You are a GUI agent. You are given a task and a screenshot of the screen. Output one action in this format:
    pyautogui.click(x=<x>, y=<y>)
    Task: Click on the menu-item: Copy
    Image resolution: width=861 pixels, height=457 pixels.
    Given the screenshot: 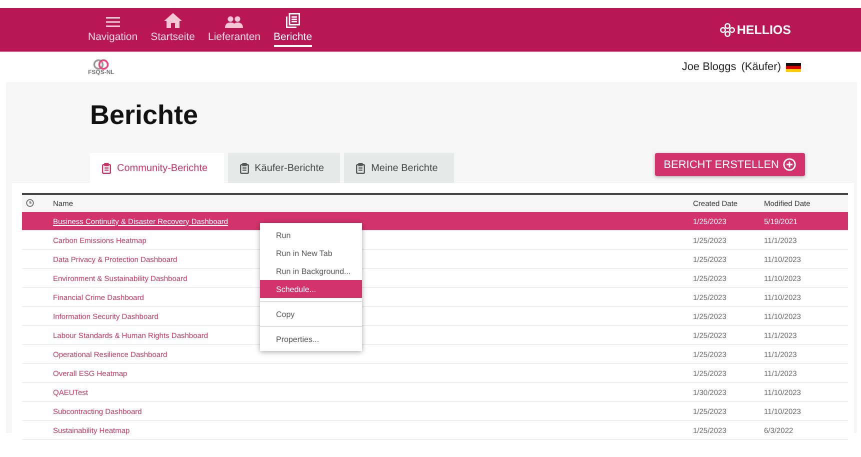 What is the action you would take?
    pyautogui.click(x=311, y=314)
    